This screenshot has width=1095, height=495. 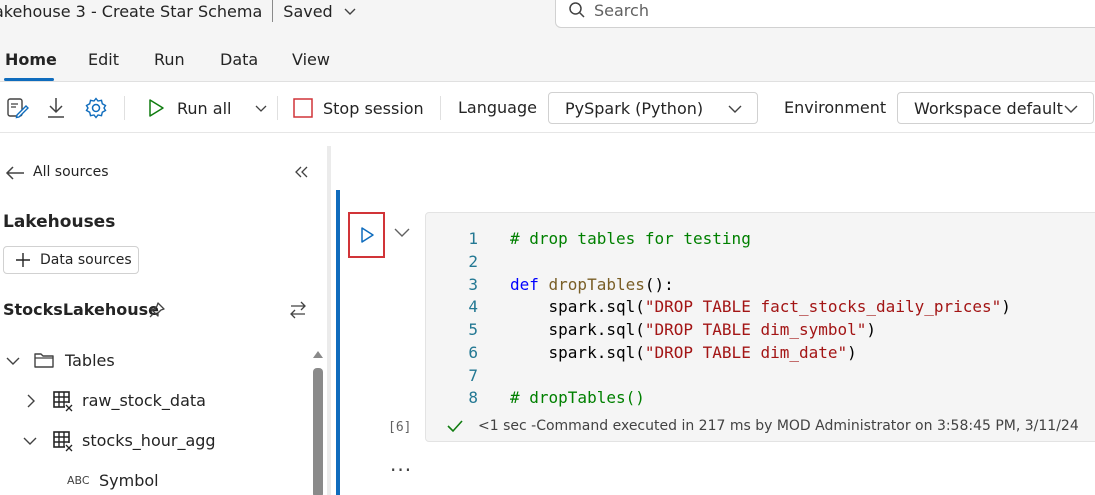 I want to click on environment-value: Workspace default, so click(x=988, y=108).